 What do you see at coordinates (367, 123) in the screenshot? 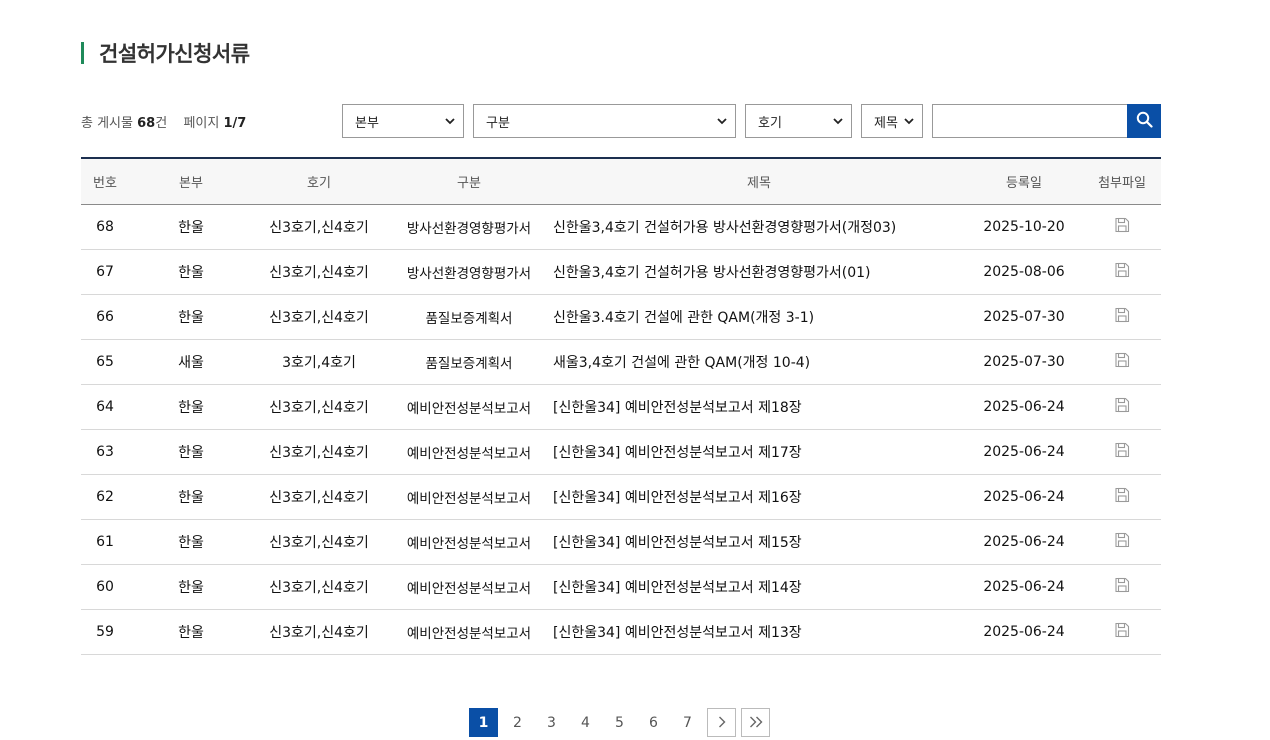
I see `bonbu-select-value: 본부` at bounding box center [367, 123].